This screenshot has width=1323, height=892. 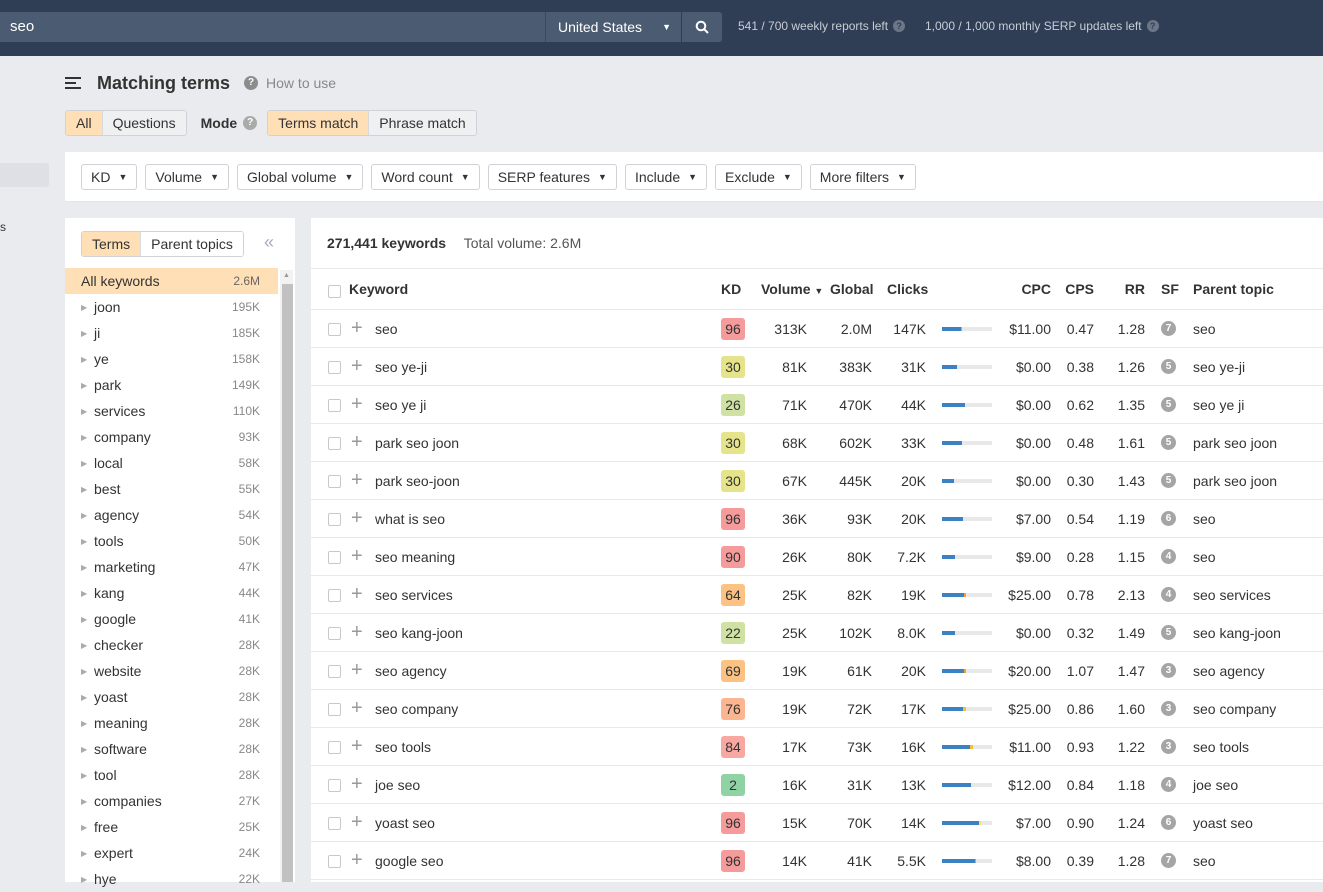 I want to click on term-item: ▶ yoast 28K, so click(x=171, y=697).